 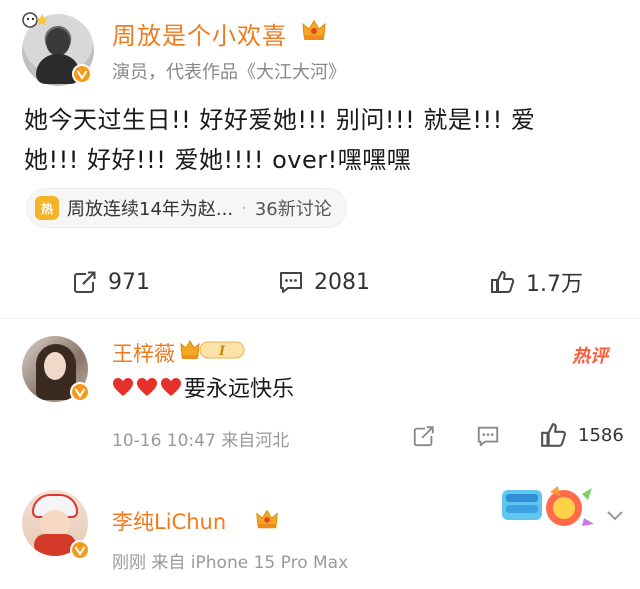 I want to click on comment-like-button: 1586, so click(x=582, y=435).